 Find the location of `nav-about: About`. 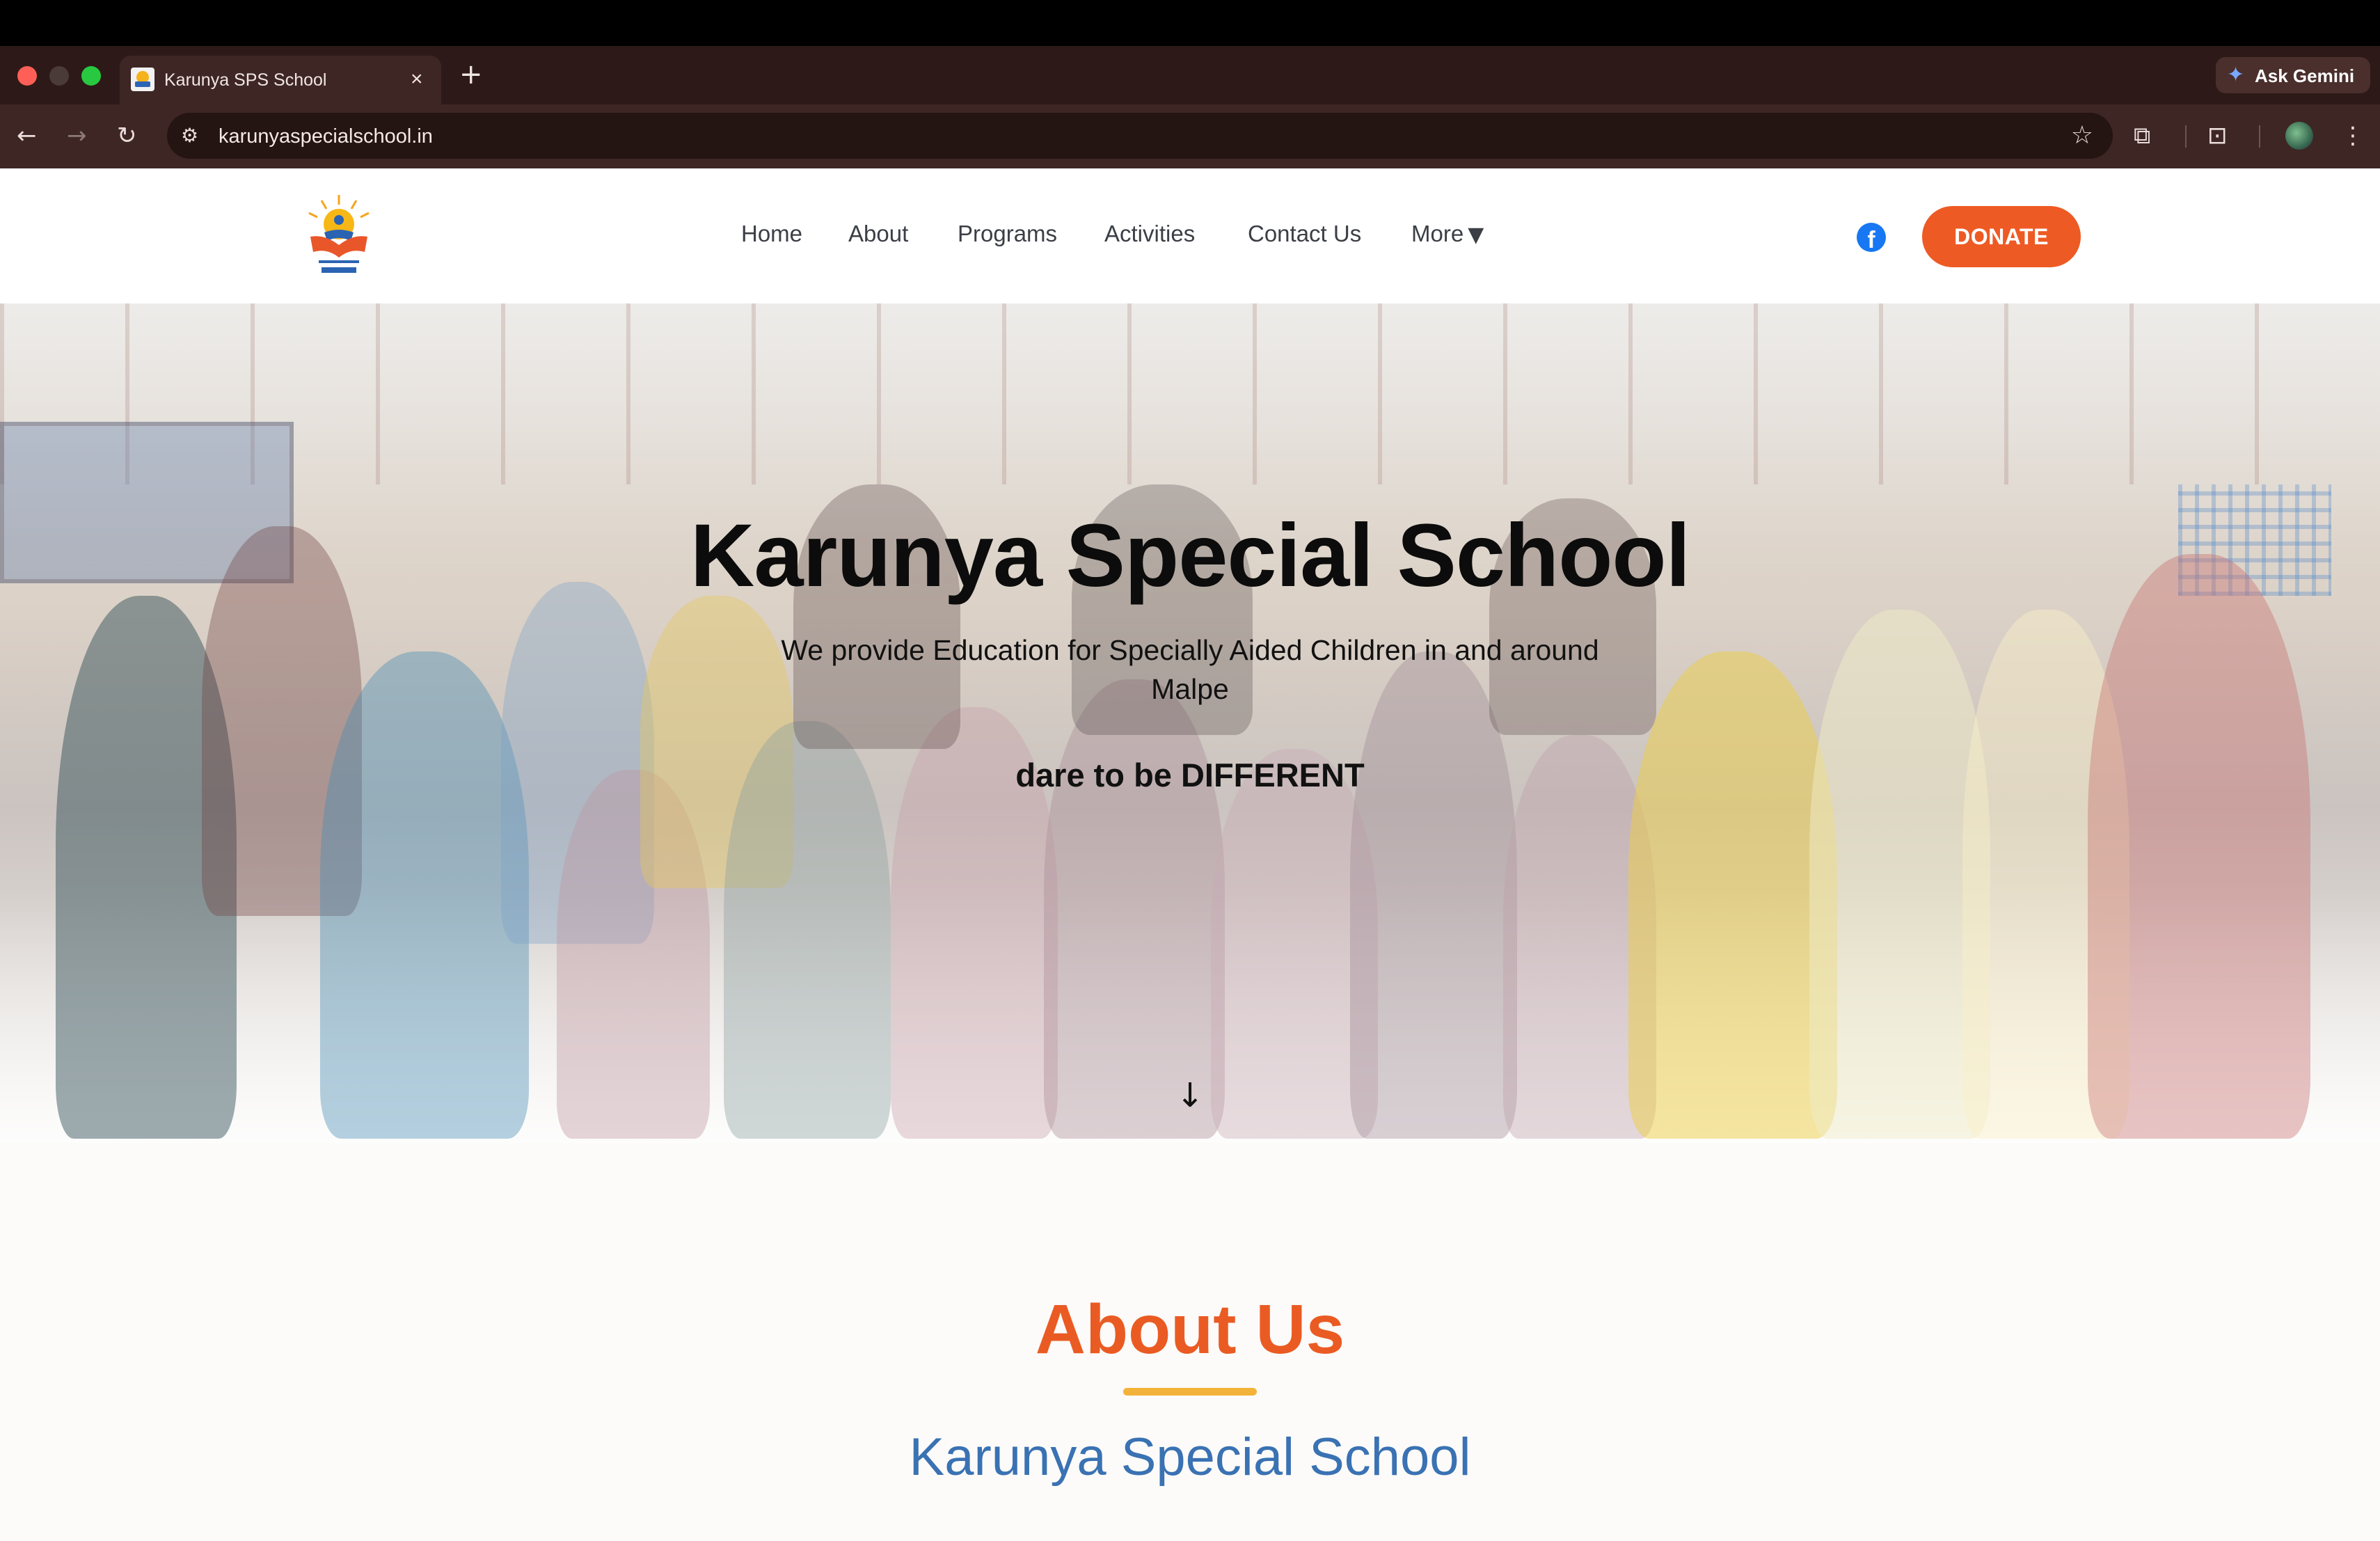

nav-about: About is located at coordinates (878, 234).